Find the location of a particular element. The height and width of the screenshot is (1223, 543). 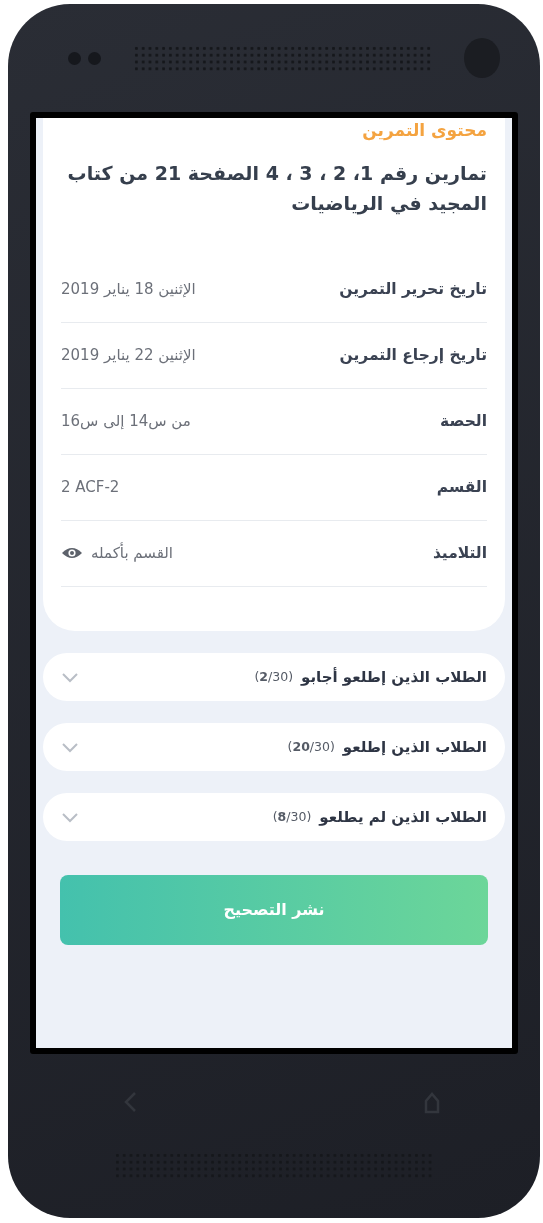

detail-label: تاريخ تحرير التمرين is located at coordinates (413, 289).